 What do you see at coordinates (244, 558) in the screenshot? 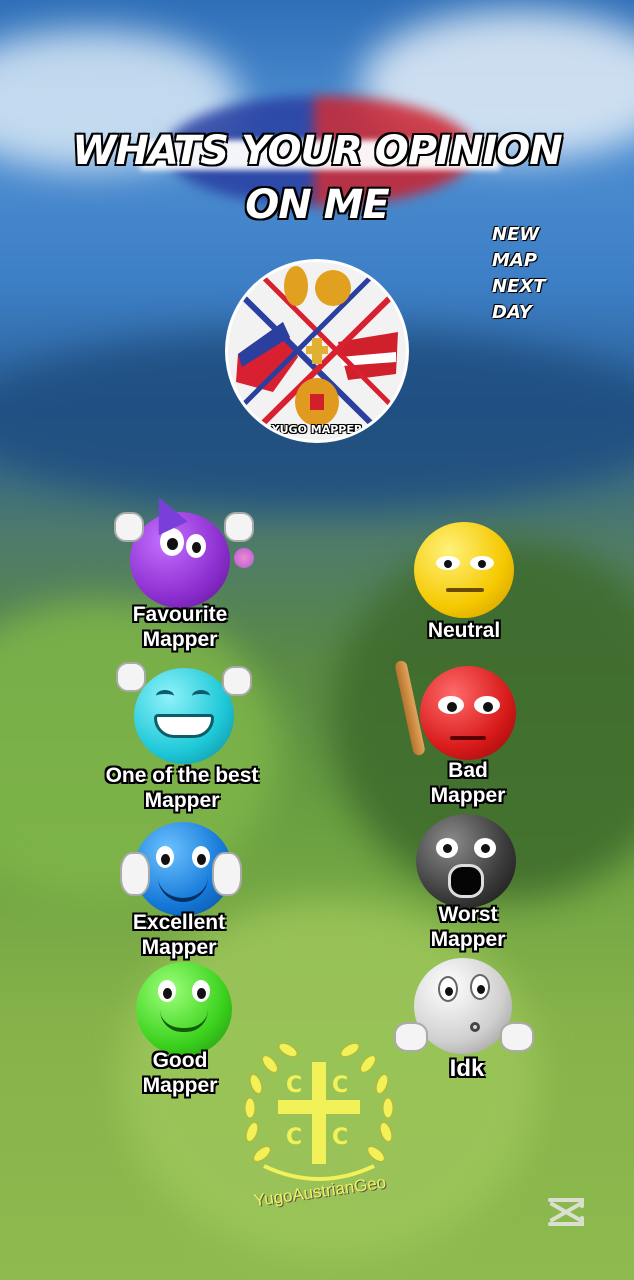
I see `lollipop-icon` at bounding box center [244, 558].